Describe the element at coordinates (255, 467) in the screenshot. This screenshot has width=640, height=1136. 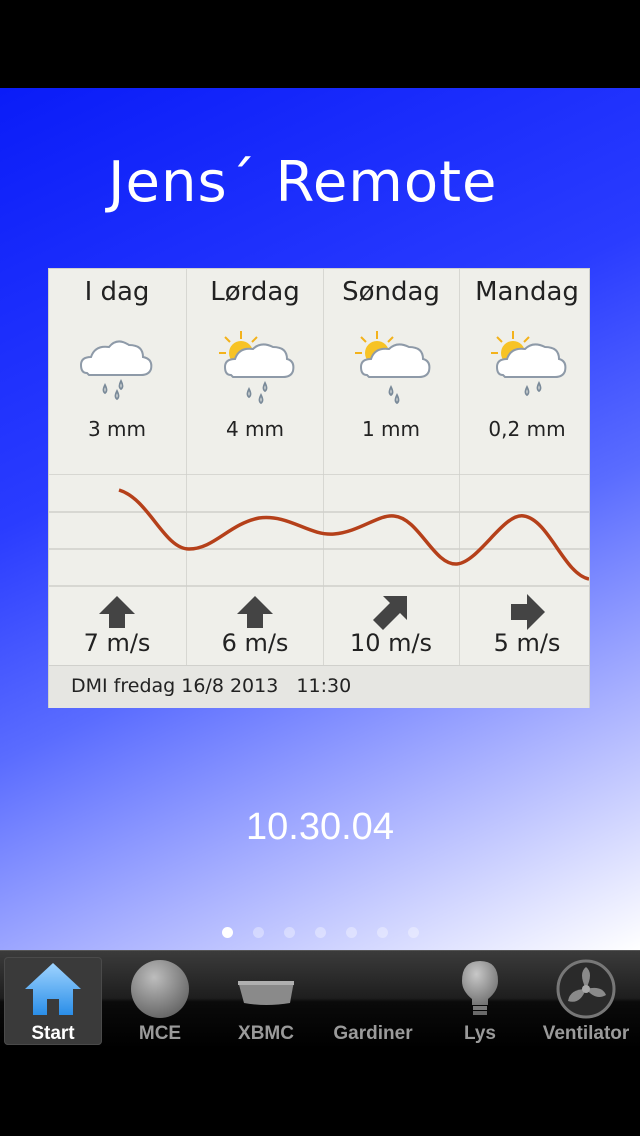
I see `day-column: Lørdag 4 mm 6 m/s` at that location.